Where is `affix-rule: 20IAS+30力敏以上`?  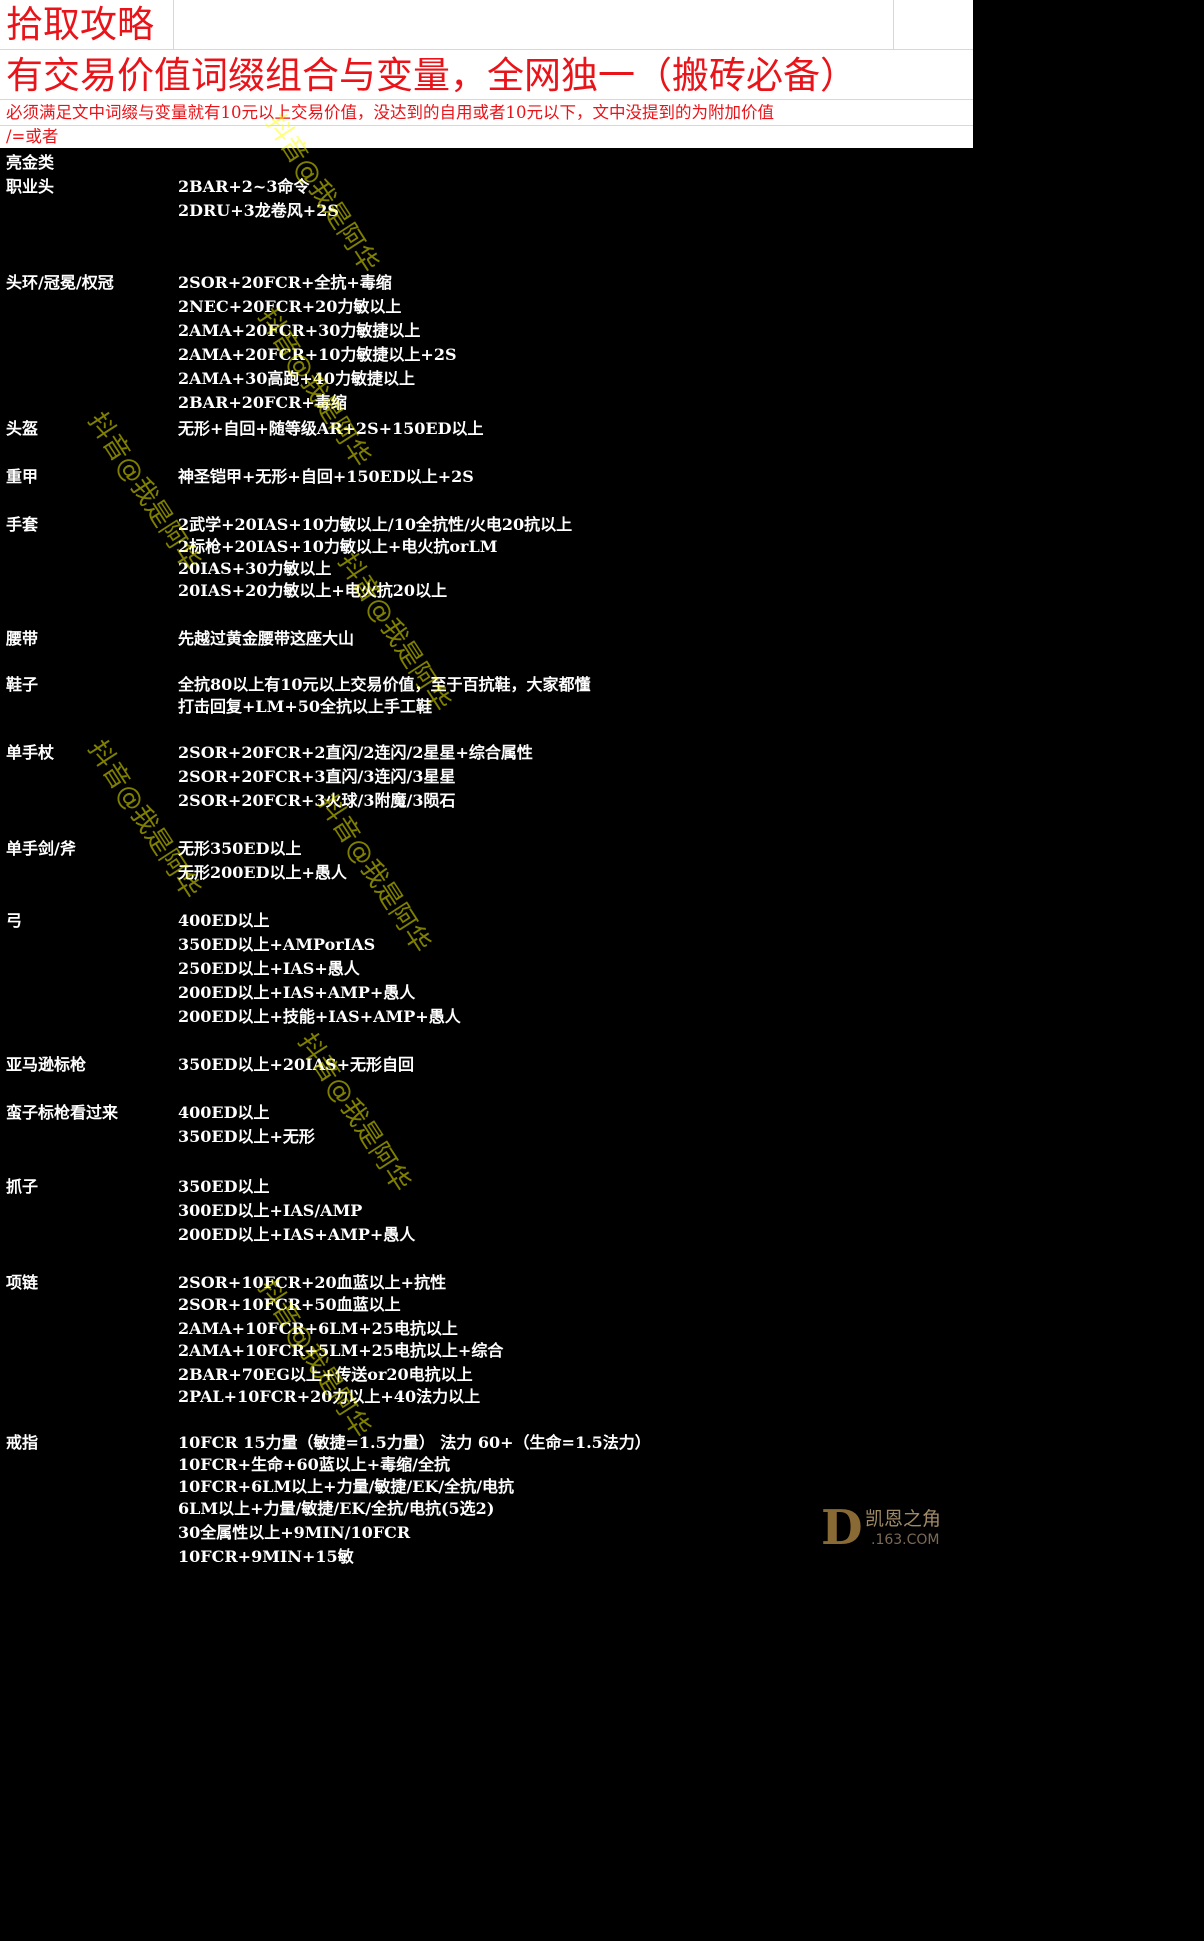 affix-rule: 20IAS+30力敏以上 is located at coordinates (255, 568).